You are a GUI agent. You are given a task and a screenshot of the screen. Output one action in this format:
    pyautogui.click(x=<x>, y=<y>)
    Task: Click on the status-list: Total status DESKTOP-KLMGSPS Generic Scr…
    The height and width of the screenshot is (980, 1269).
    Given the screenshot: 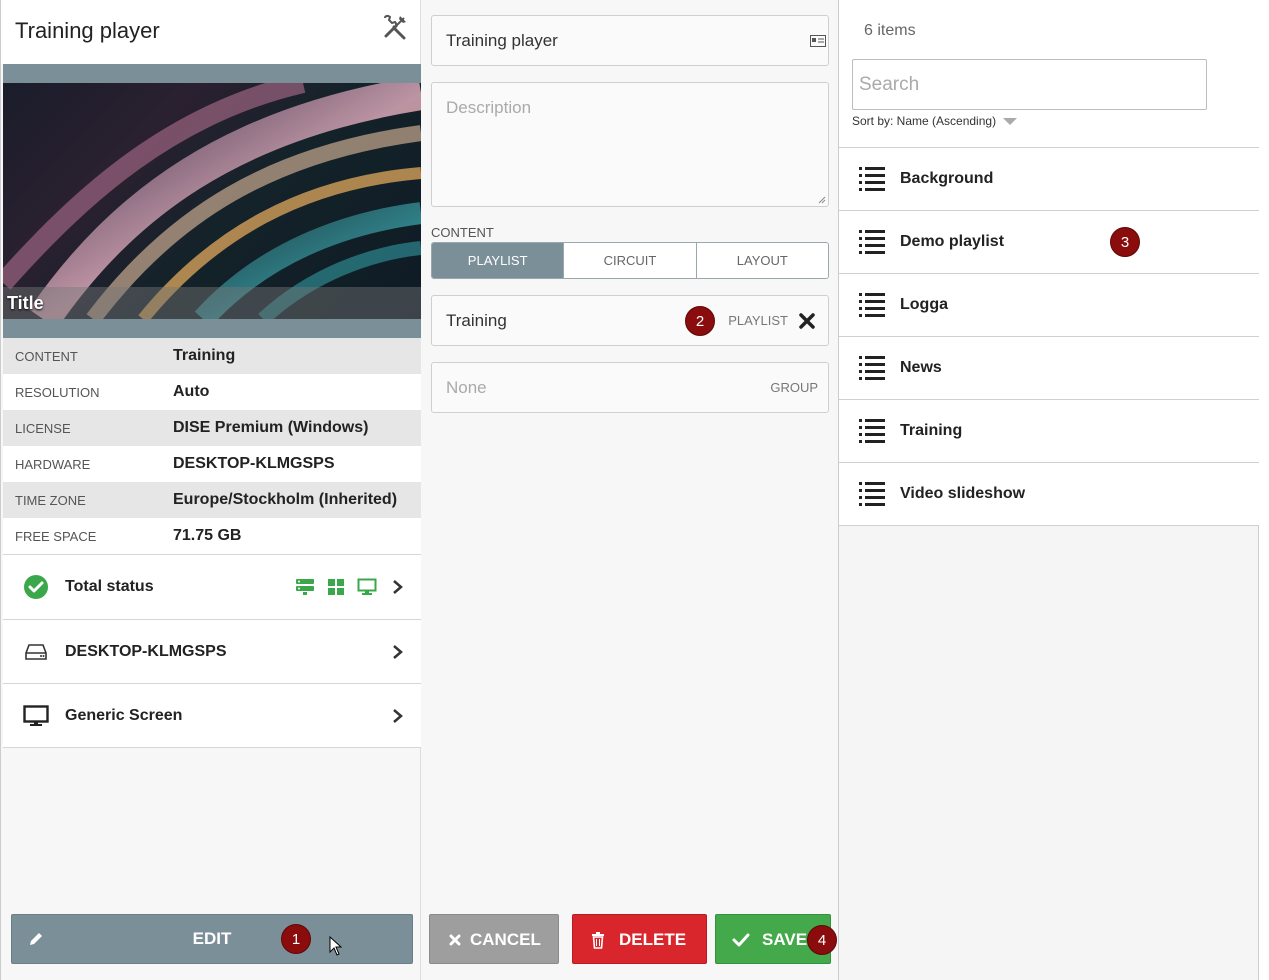 What is the action you would take?
    pyautogui.click(x=212, y=651)
    